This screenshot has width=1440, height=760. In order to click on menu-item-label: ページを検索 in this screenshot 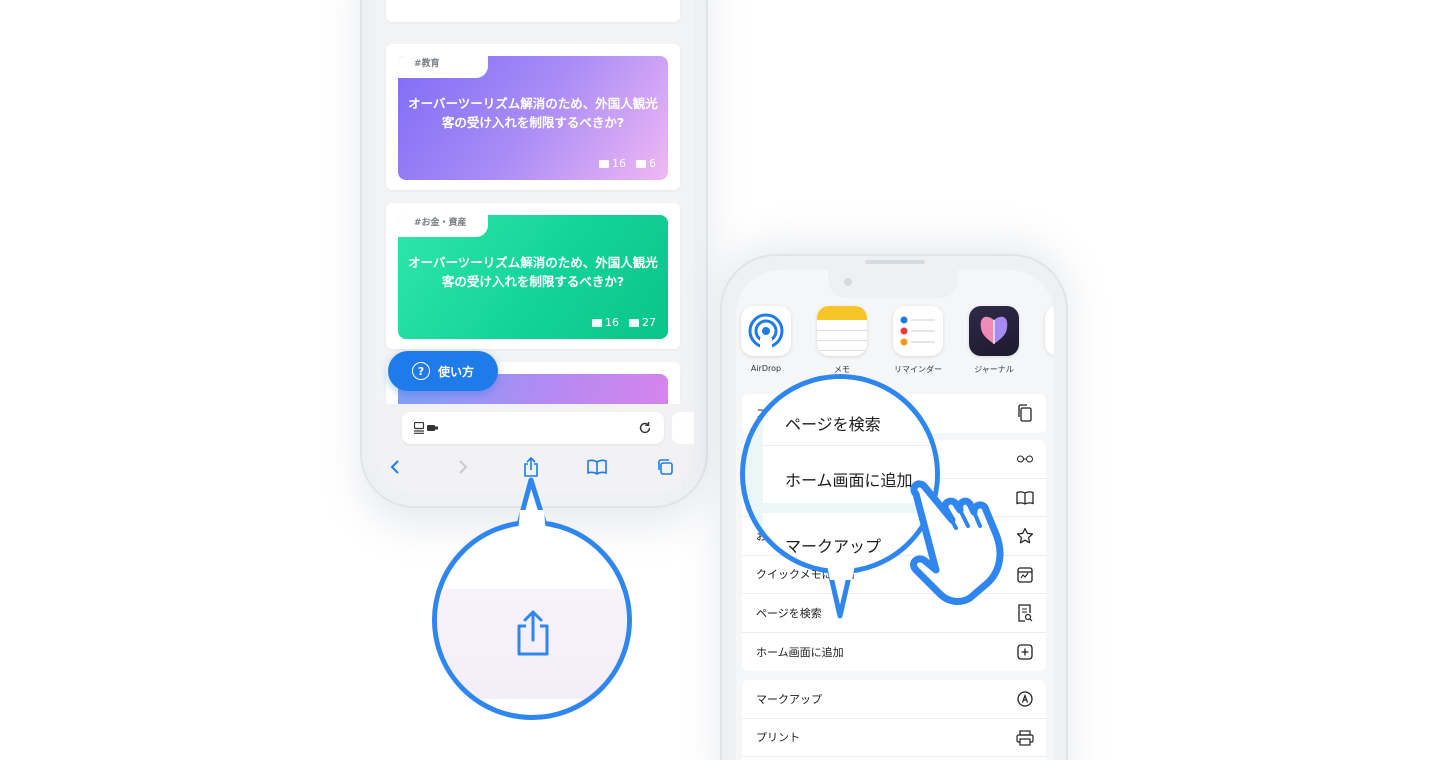, I will do `click(789, 613)`.